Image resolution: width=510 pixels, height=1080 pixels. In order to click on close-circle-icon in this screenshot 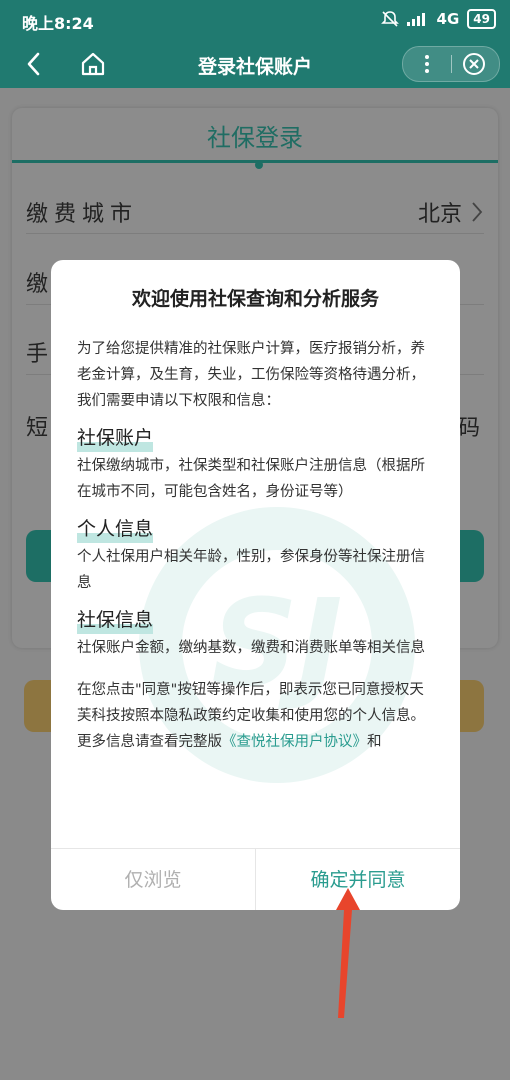, I will do `click(474, 64)`.